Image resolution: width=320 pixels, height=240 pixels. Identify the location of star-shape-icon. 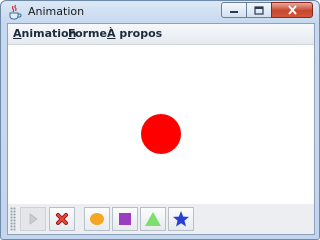
(181, 219).